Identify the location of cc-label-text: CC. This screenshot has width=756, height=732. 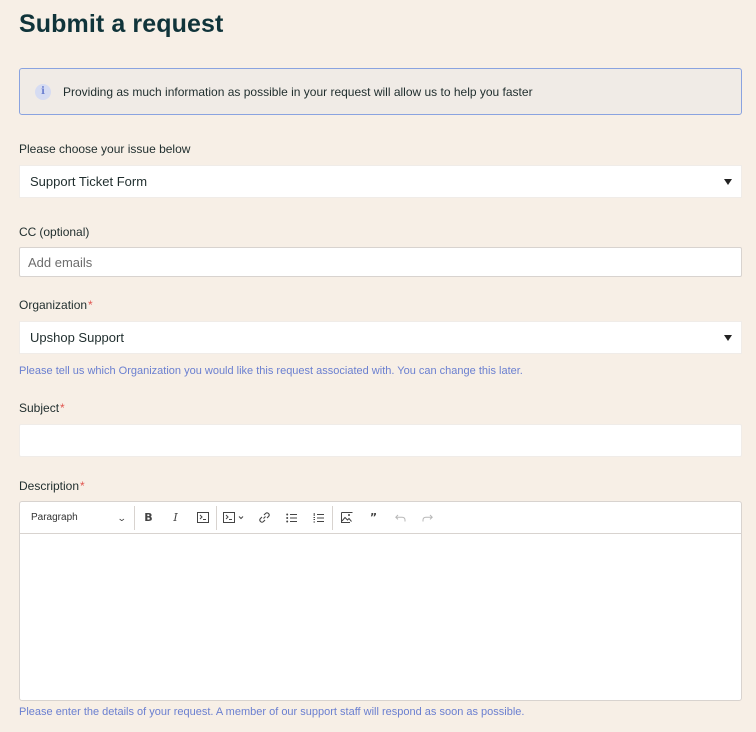
(28, 232).